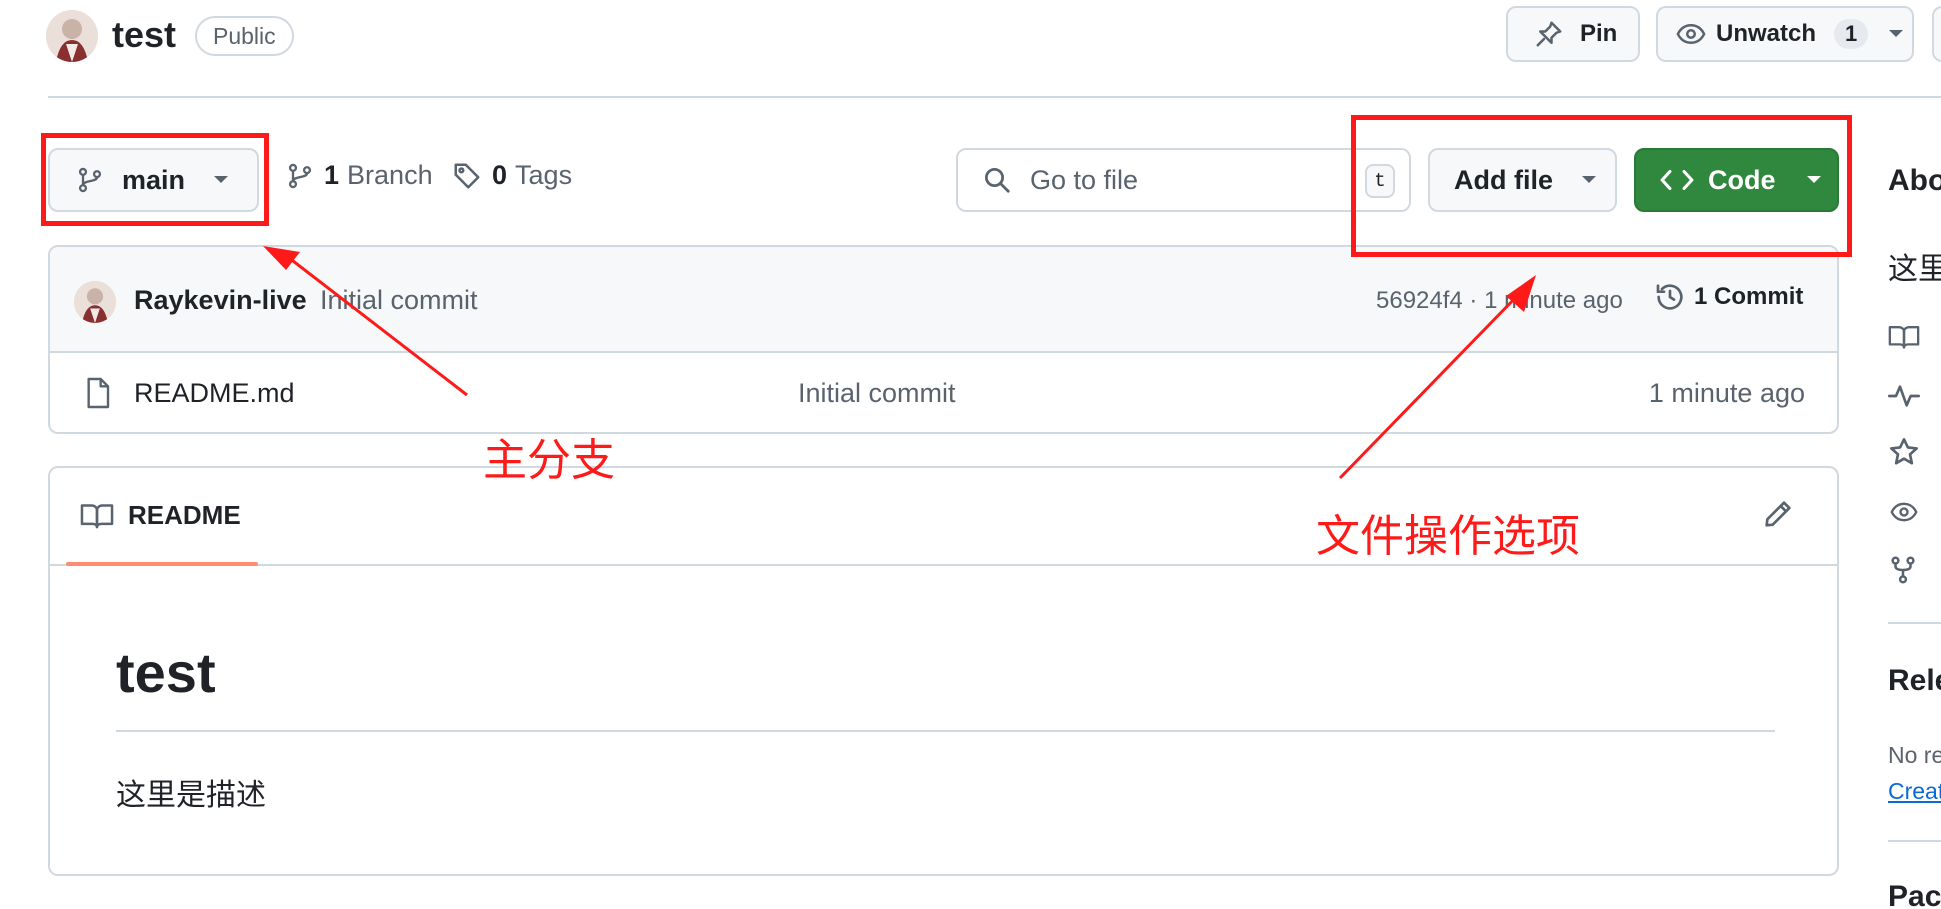 Image resolution: width=1941 pixels, height=909 pixels. Describe the element at coordinates (549, 460) in the screenshot. I see `branch-annotation: 主分支` at that location.